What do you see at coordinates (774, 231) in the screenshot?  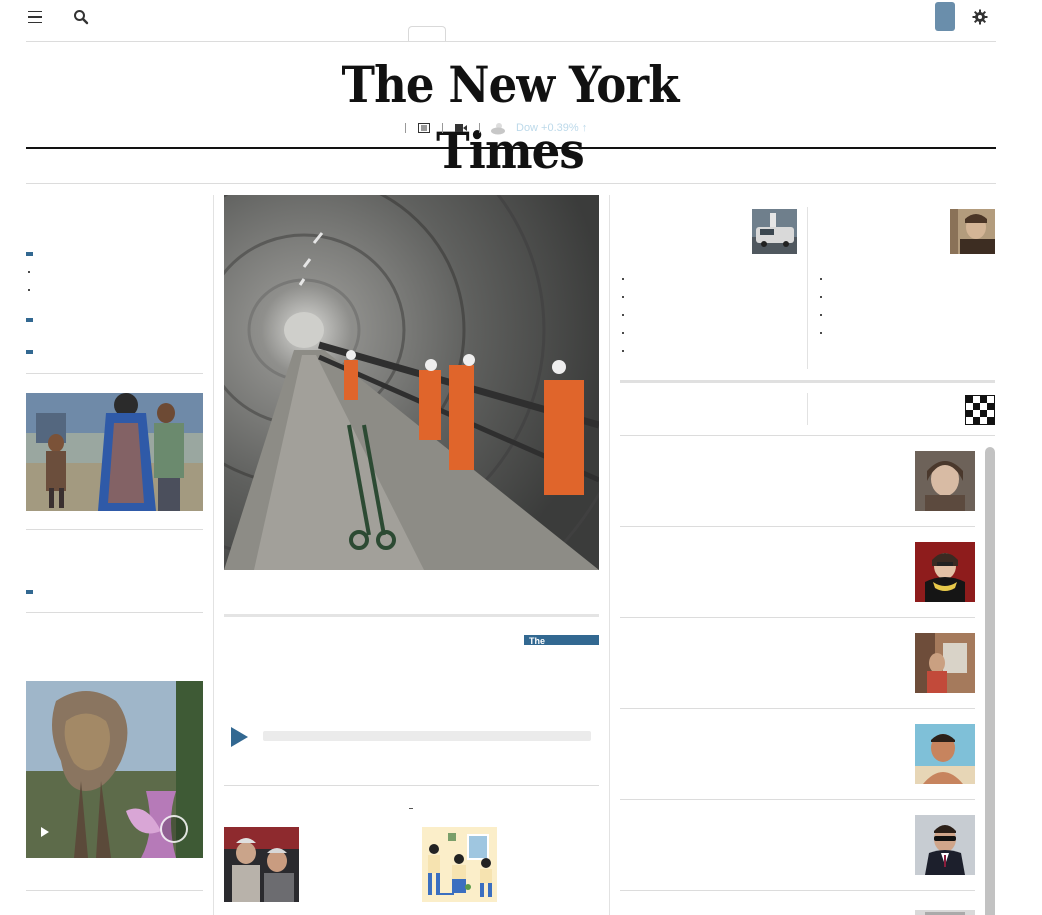 I see `story-photo-car` at bounding box center [774, 231].